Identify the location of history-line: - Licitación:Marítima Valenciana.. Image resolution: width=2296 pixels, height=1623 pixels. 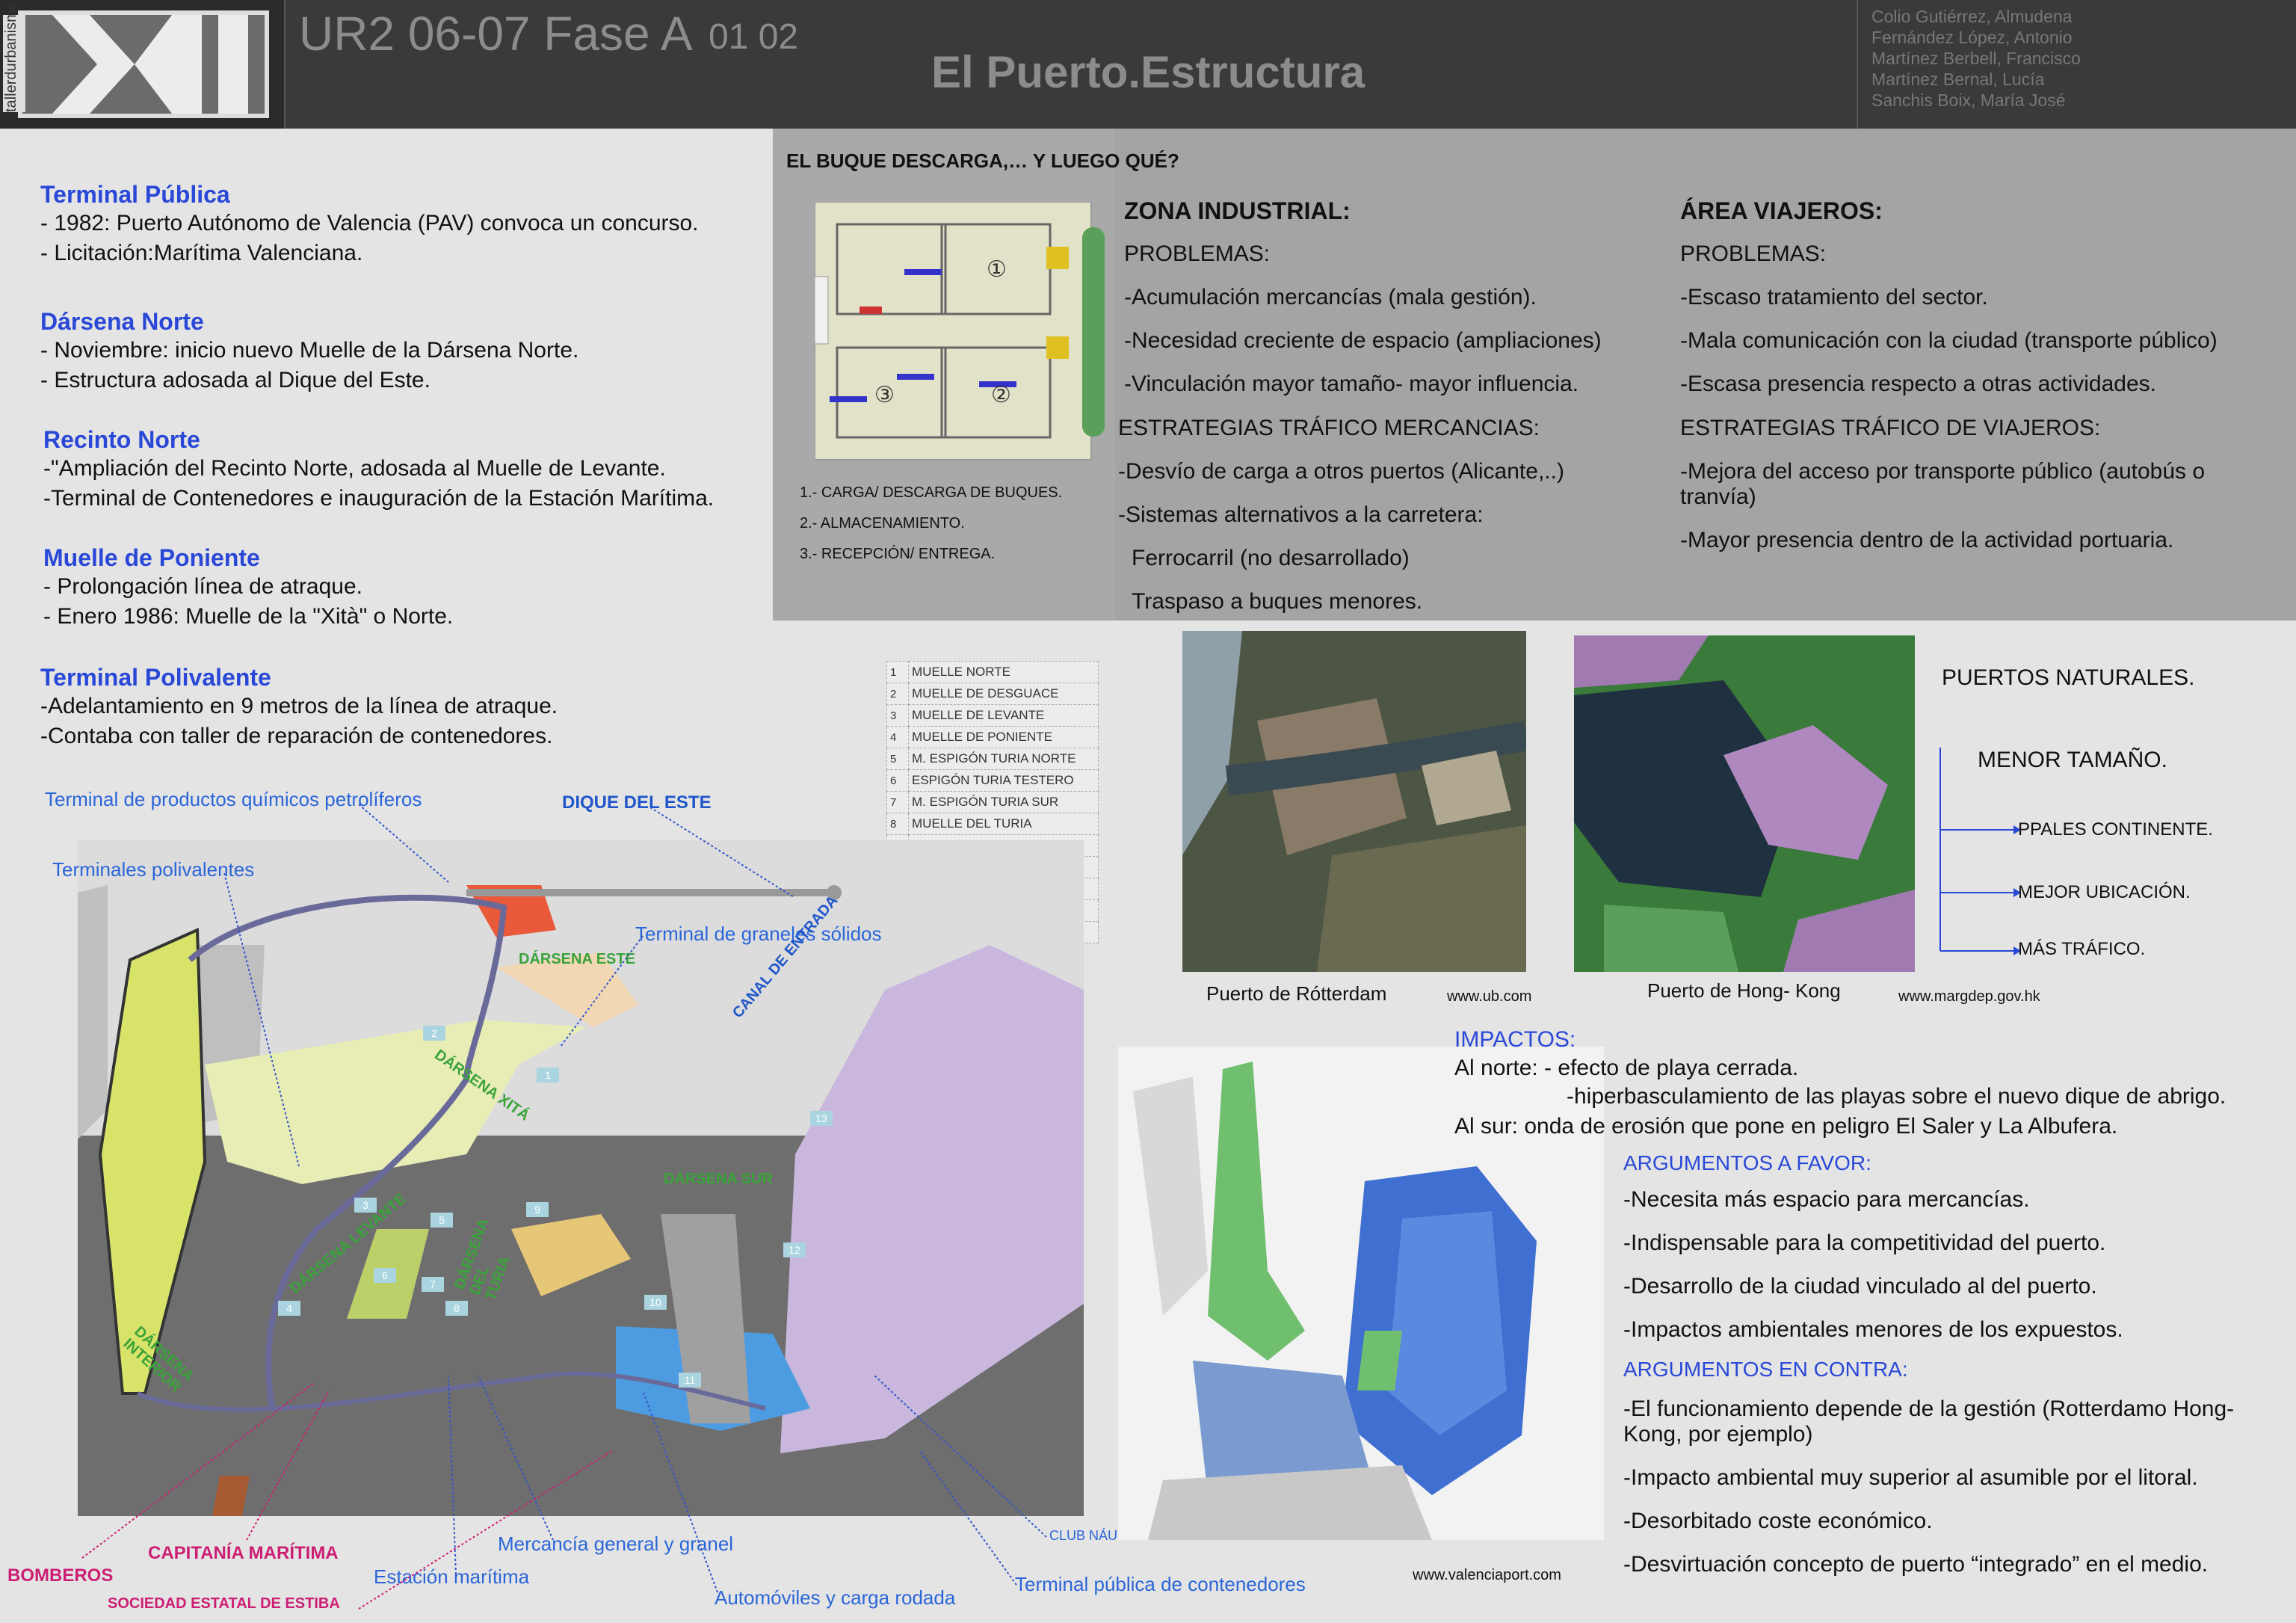
(202, 253).